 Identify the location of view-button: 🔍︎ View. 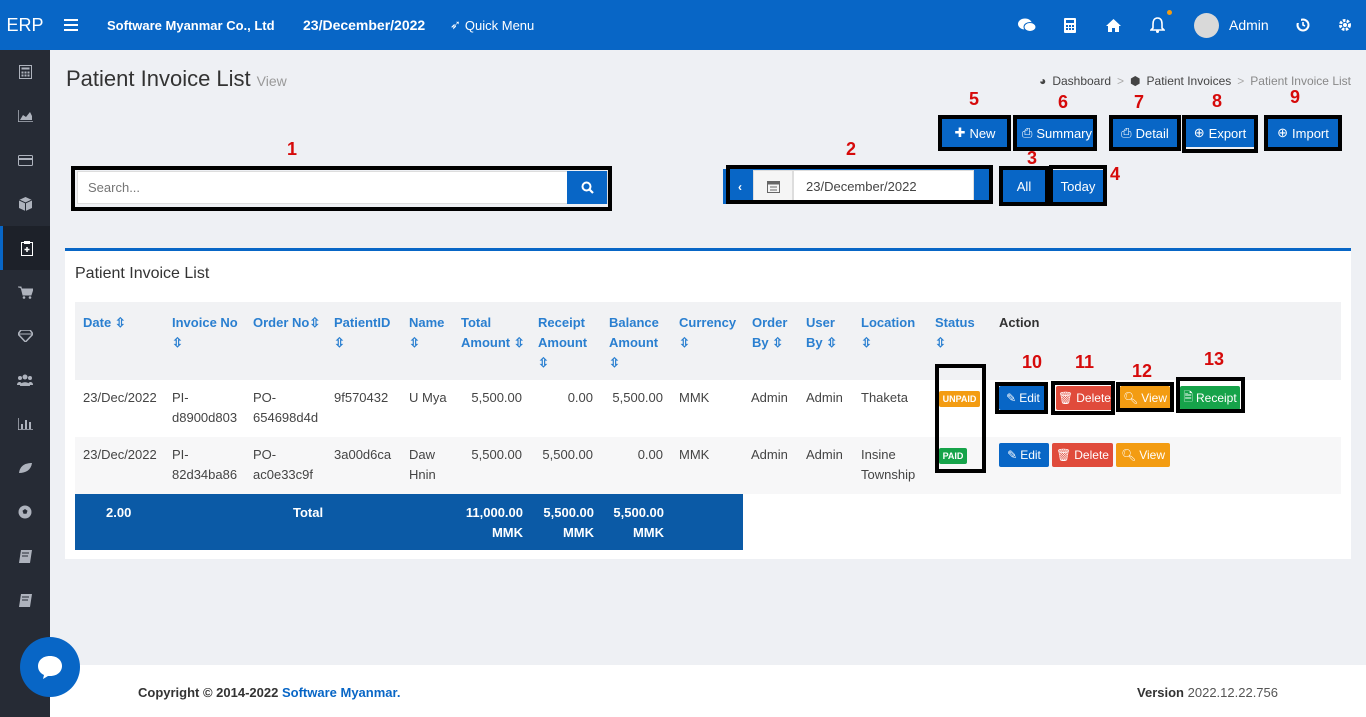
(1143, 455).